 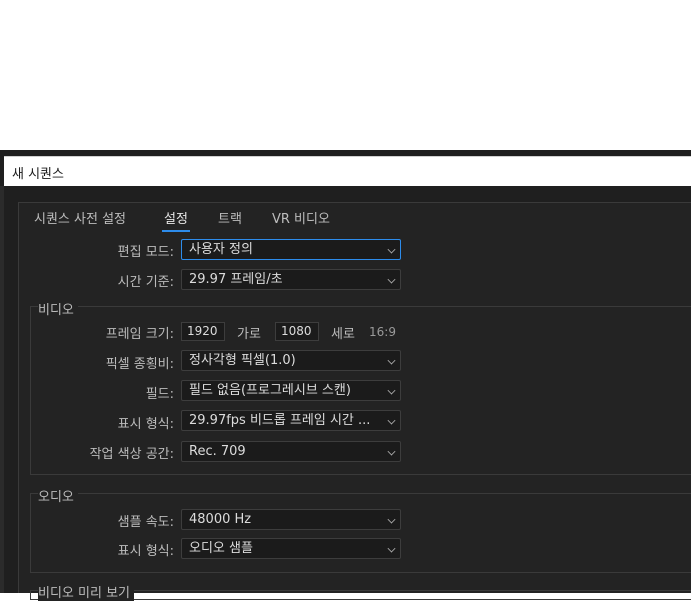 I want to click on timebase-value: 29.97 프레임/초, so click(x=236, y=279).